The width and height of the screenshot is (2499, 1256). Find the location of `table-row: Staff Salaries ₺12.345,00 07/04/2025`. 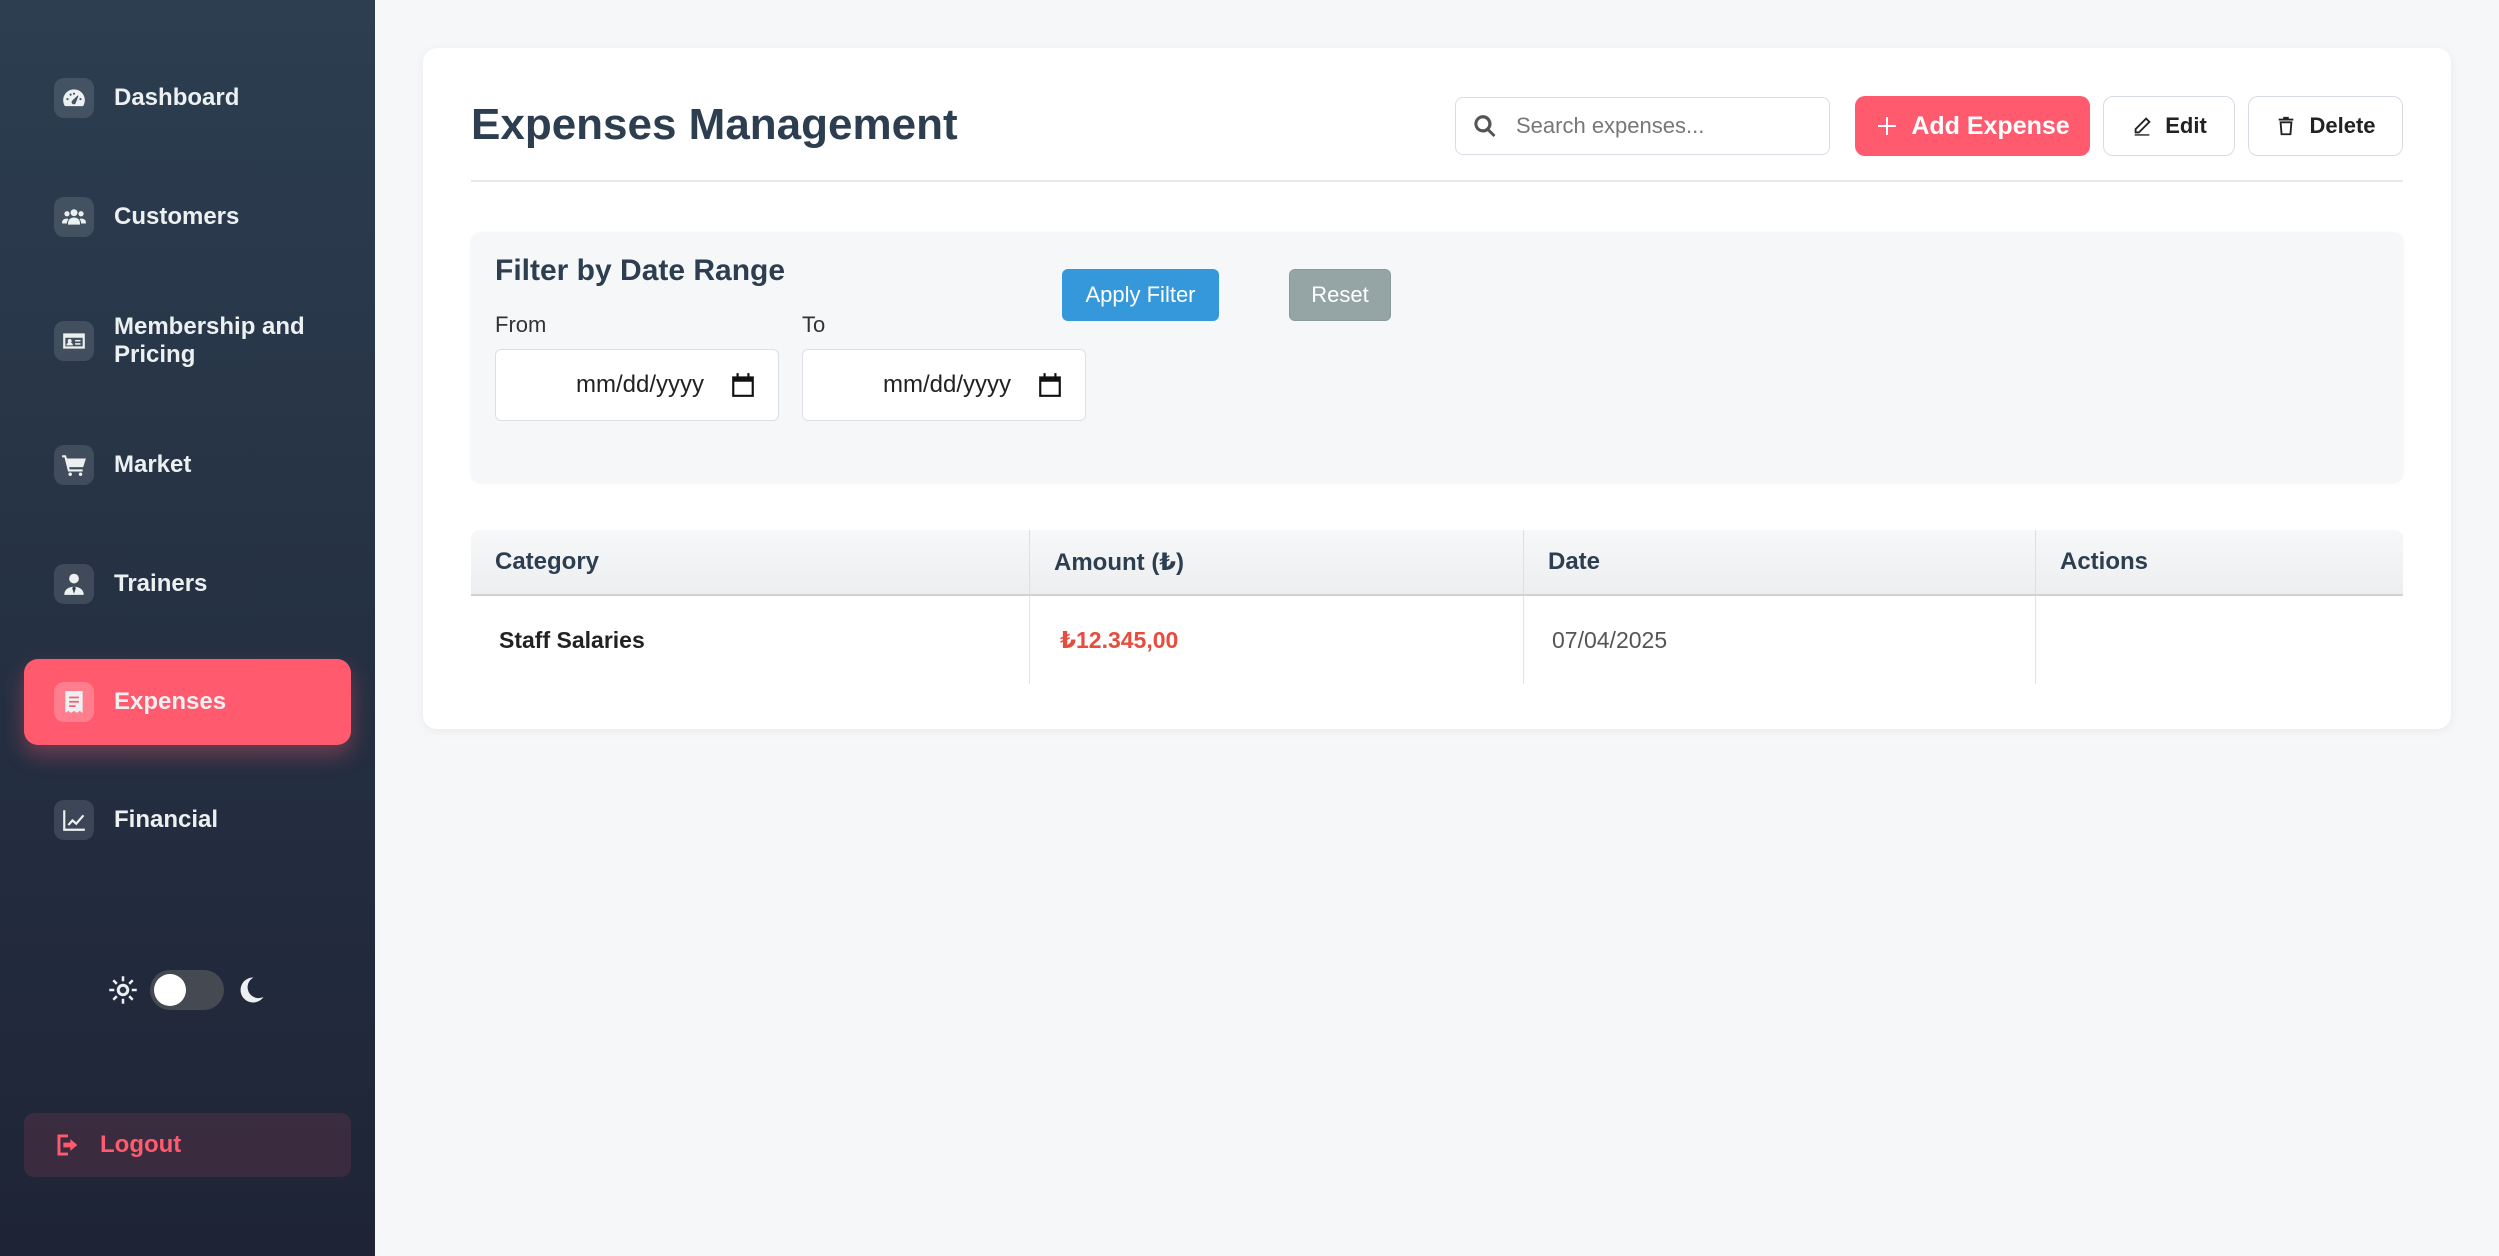

table-row: Staff Salaries ₺12.345,00 07/04/2025 is located at coordinates (1437, 640).